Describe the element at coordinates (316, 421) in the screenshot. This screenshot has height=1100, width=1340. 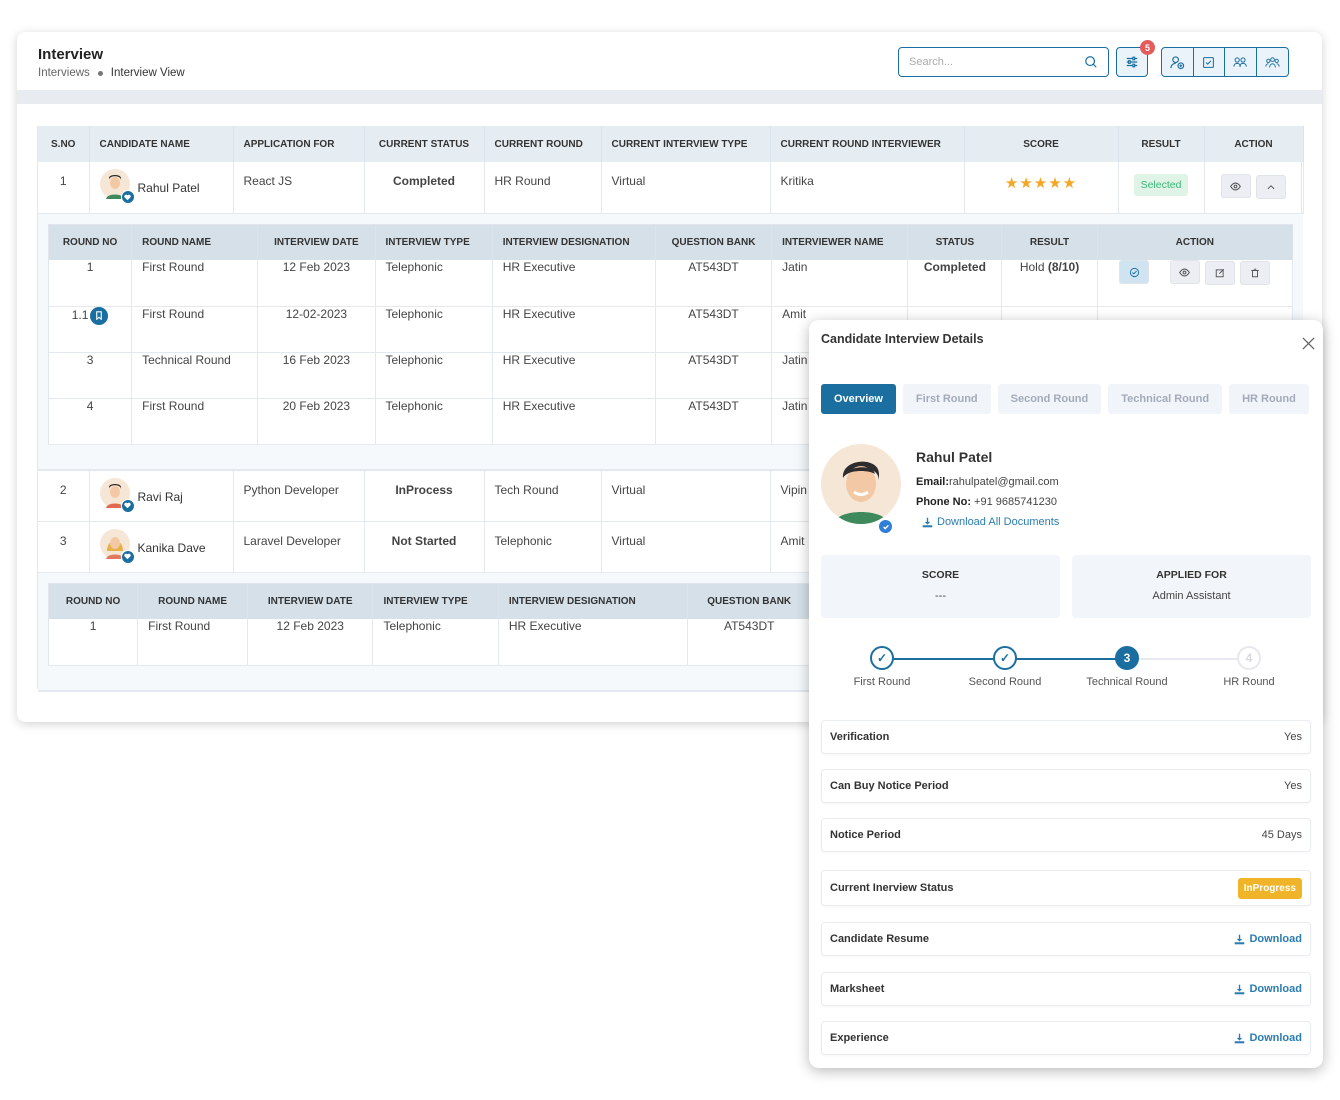
I see `round-date: 20 Feb 2023` at that location.